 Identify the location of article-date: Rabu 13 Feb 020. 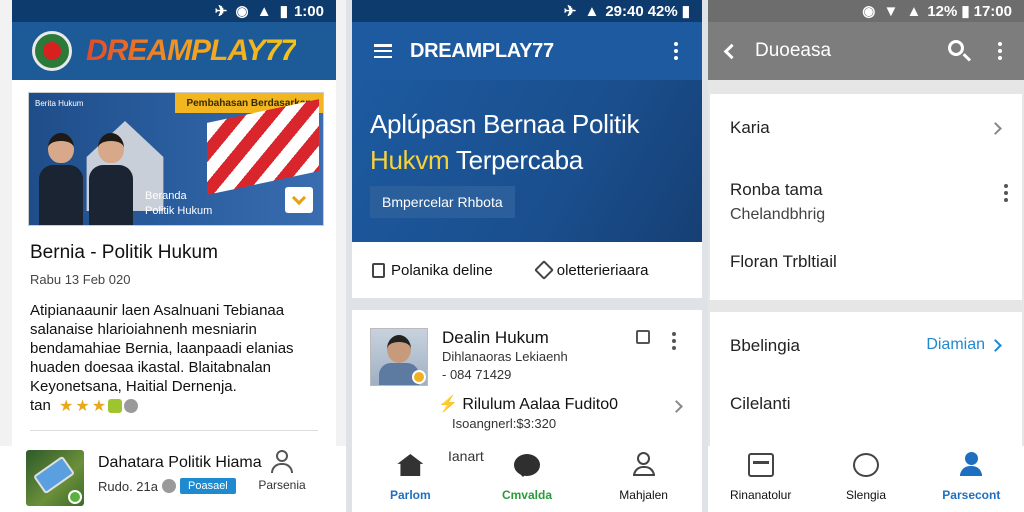
(80, 279).